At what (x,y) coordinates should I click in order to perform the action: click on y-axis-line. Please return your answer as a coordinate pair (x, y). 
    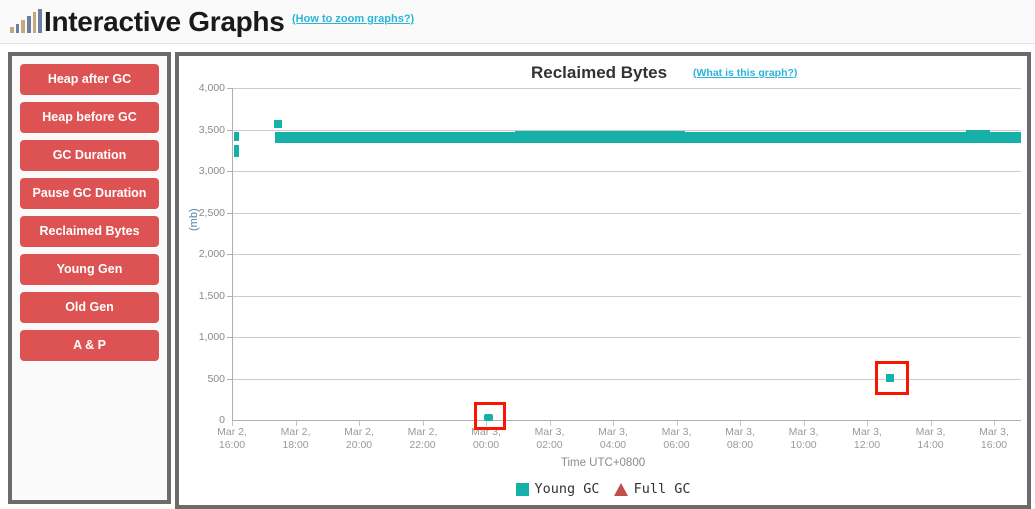
    Looking at the image, I should click on (232, 254).